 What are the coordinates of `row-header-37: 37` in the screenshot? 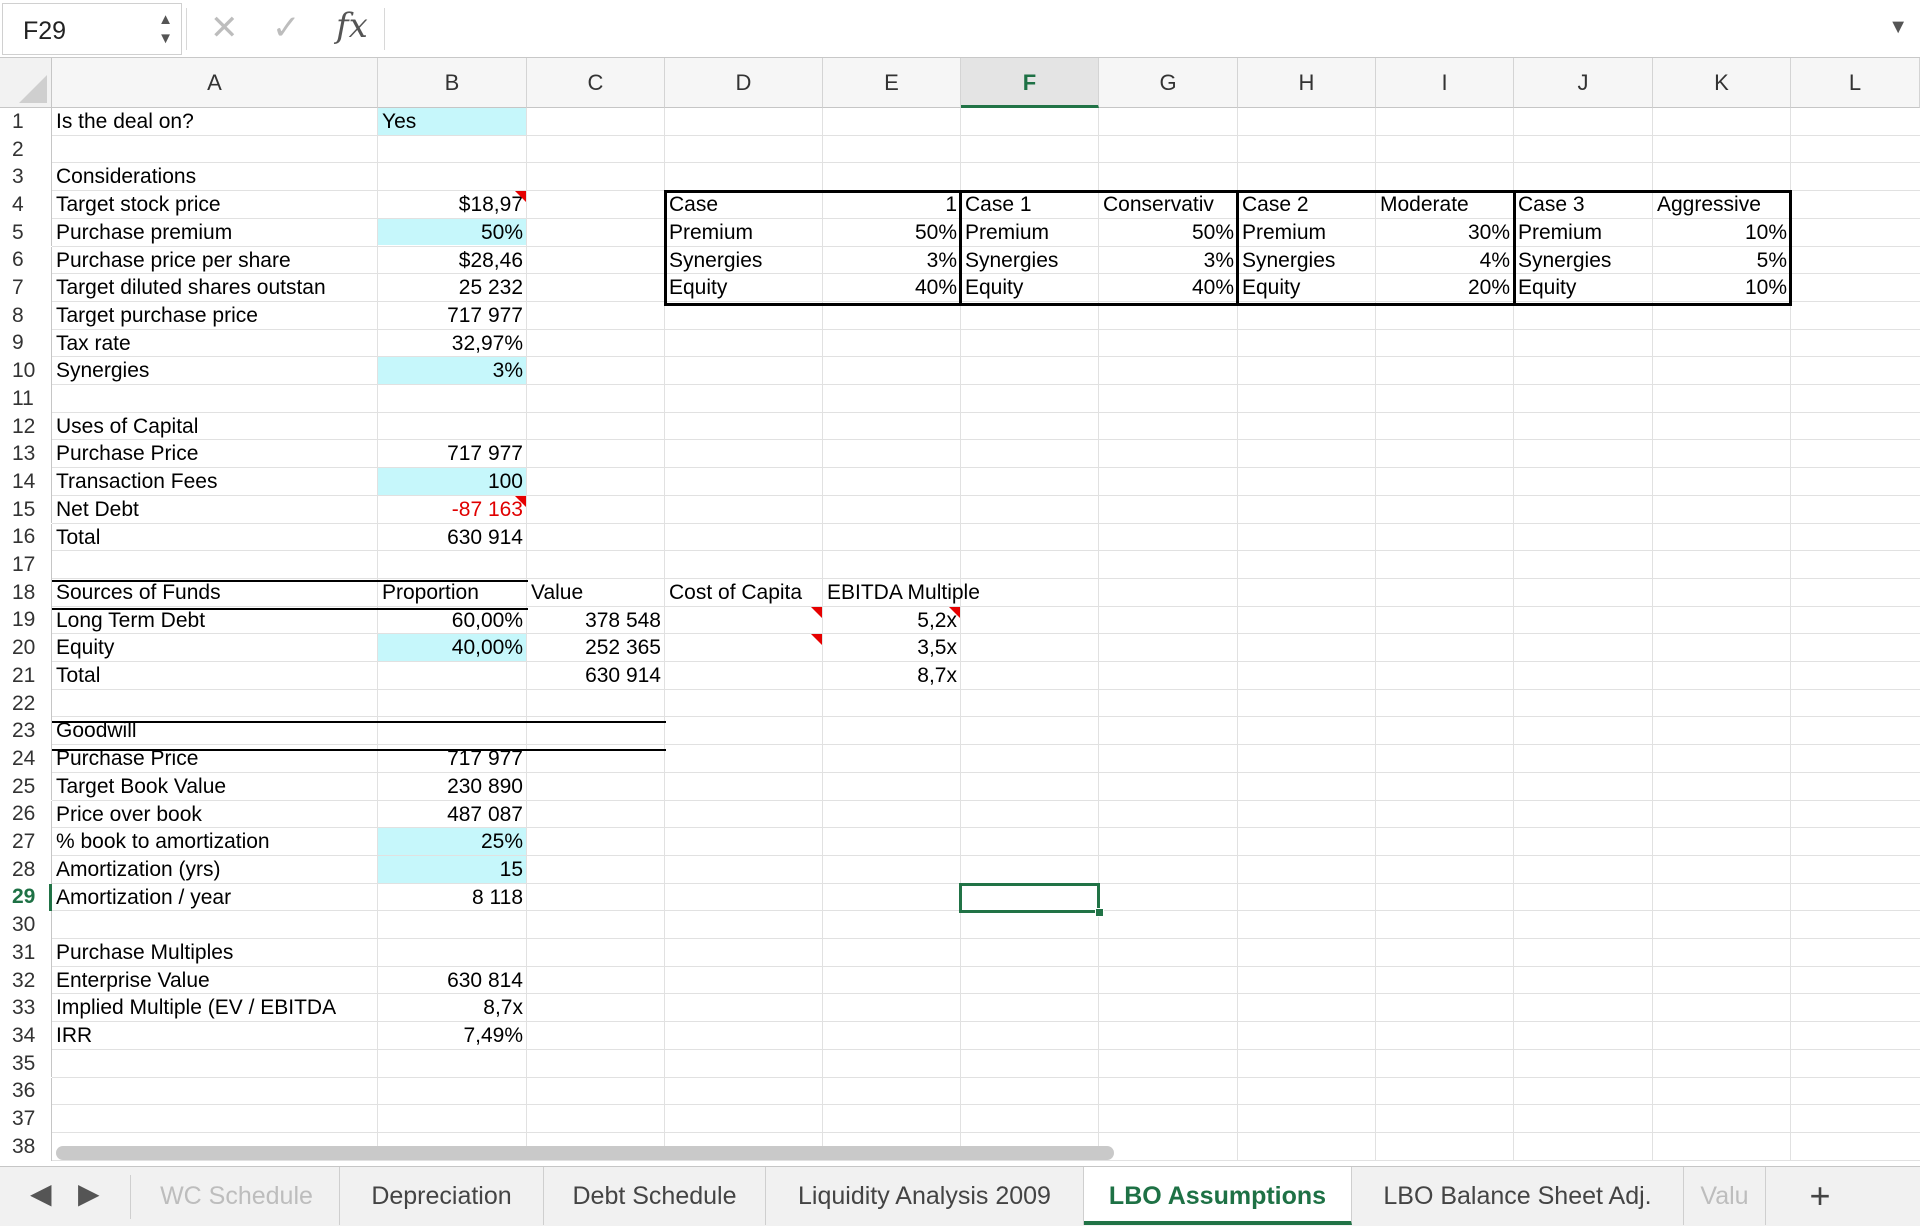 It's located at (26, 1119).